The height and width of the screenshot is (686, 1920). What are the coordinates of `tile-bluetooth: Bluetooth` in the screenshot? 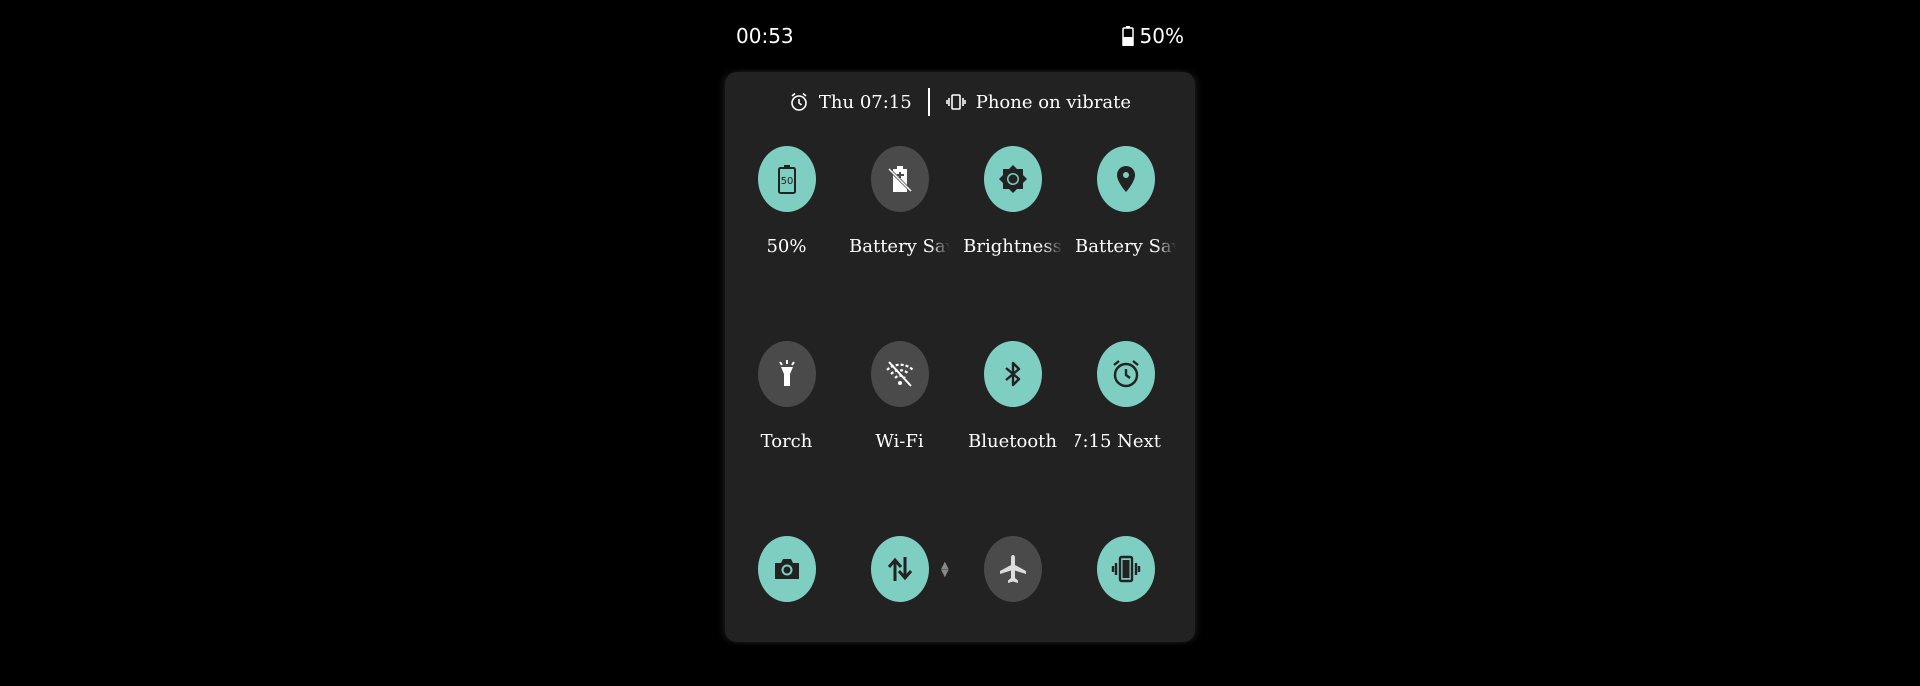 It's located at (1012, 416).